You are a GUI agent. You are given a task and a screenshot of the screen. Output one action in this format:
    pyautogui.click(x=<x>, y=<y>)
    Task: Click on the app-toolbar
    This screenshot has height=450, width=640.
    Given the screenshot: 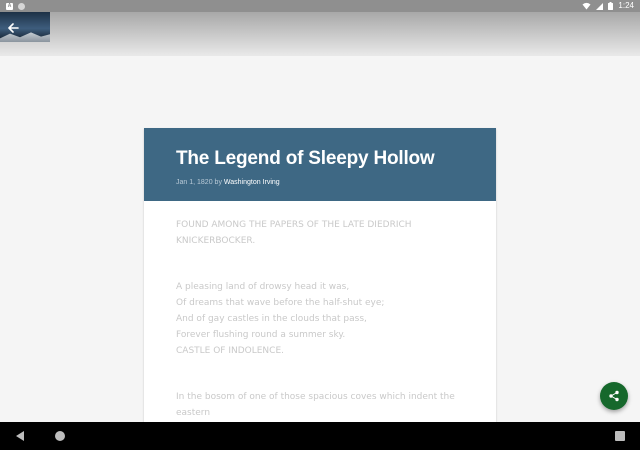 What is the action you would take?
    pyautogui.click(x=320, y=34)
    